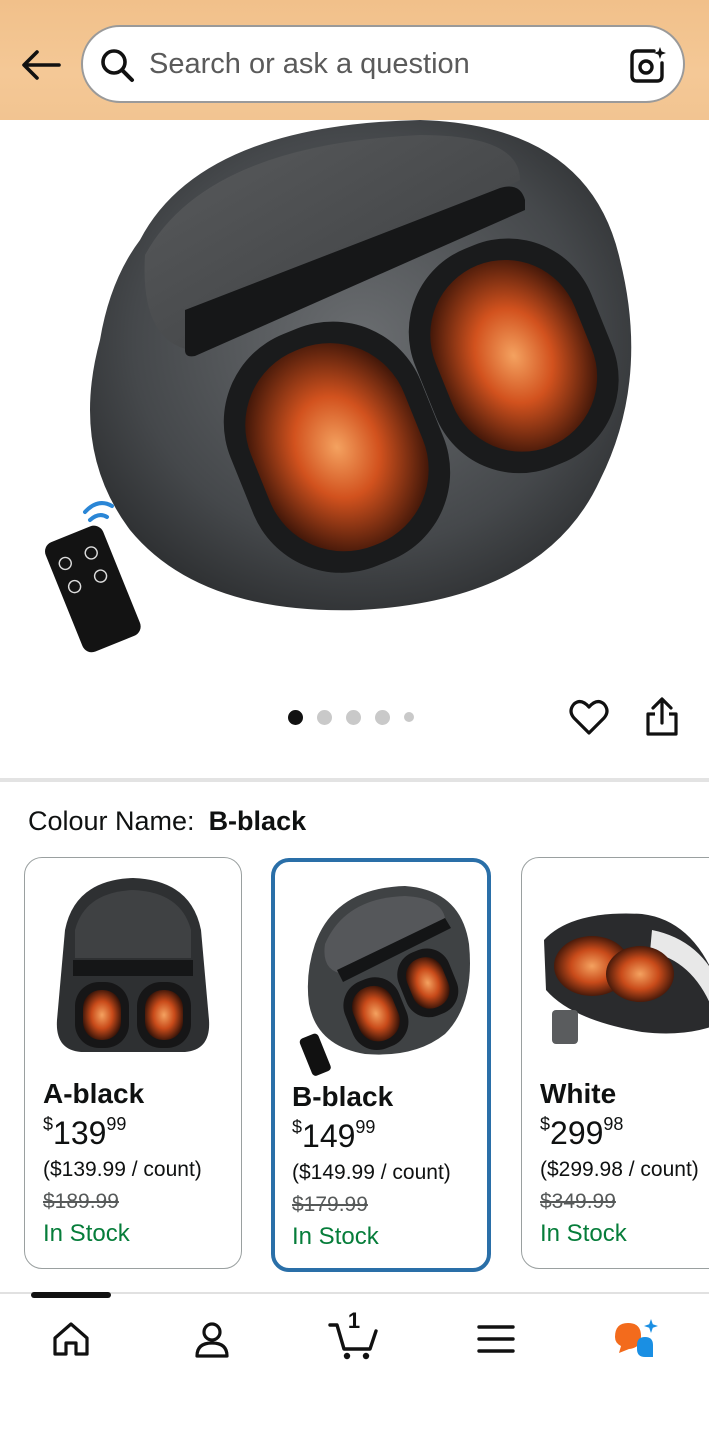 This screenshot has height=1440, width=709. I want to click on nav-menu, so click(496, 1339).